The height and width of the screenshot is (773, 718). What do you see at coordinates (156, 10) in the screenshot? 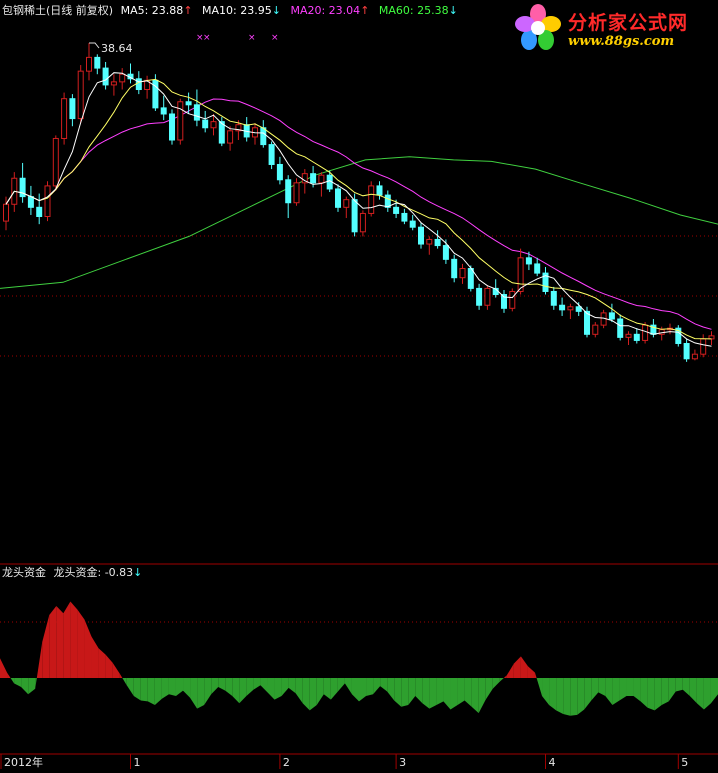
I see `ma5-legend: MA5: 23.88↑` at bounding box center [156, 10].